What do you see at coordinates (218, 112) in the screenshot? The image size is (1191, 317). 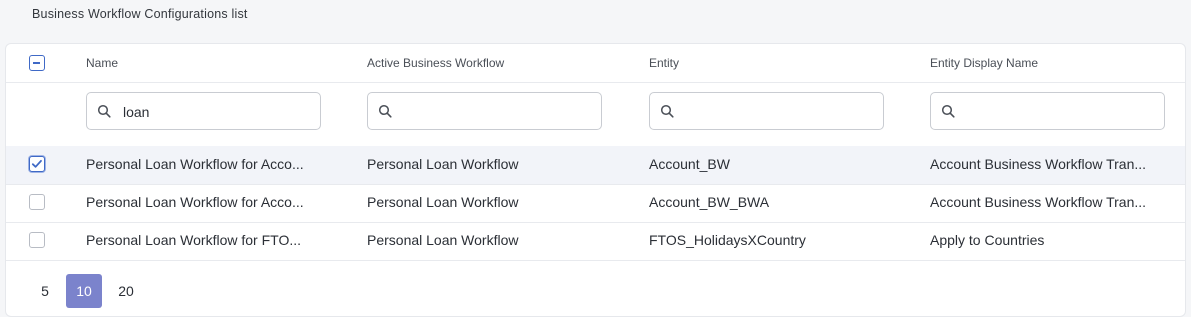 I see `name-filter-input` at bounding box center [218, 112].